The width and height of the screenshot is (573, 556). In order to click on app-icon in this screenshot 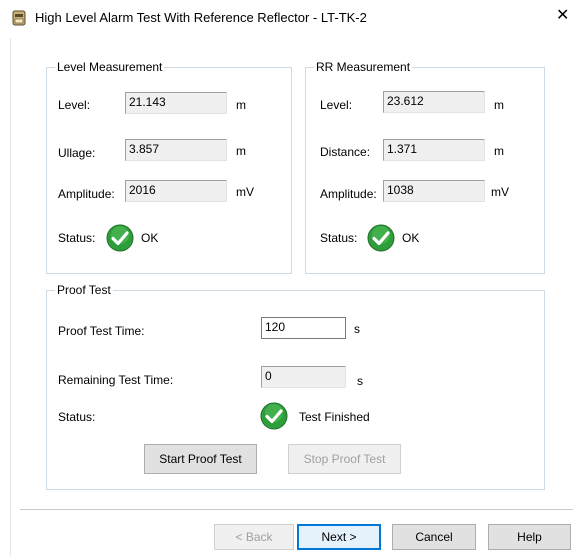, I will do `click(19, 18)`.